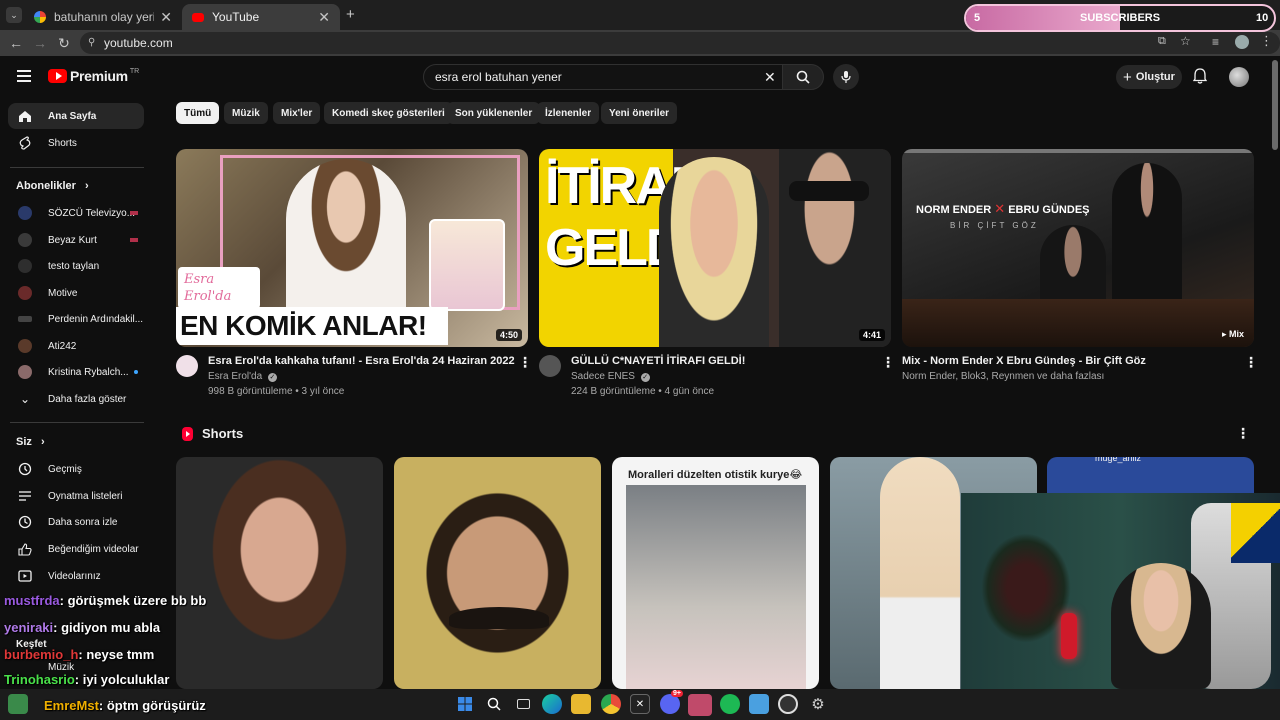  I want to click on voice-search-button, so click(846, 77).